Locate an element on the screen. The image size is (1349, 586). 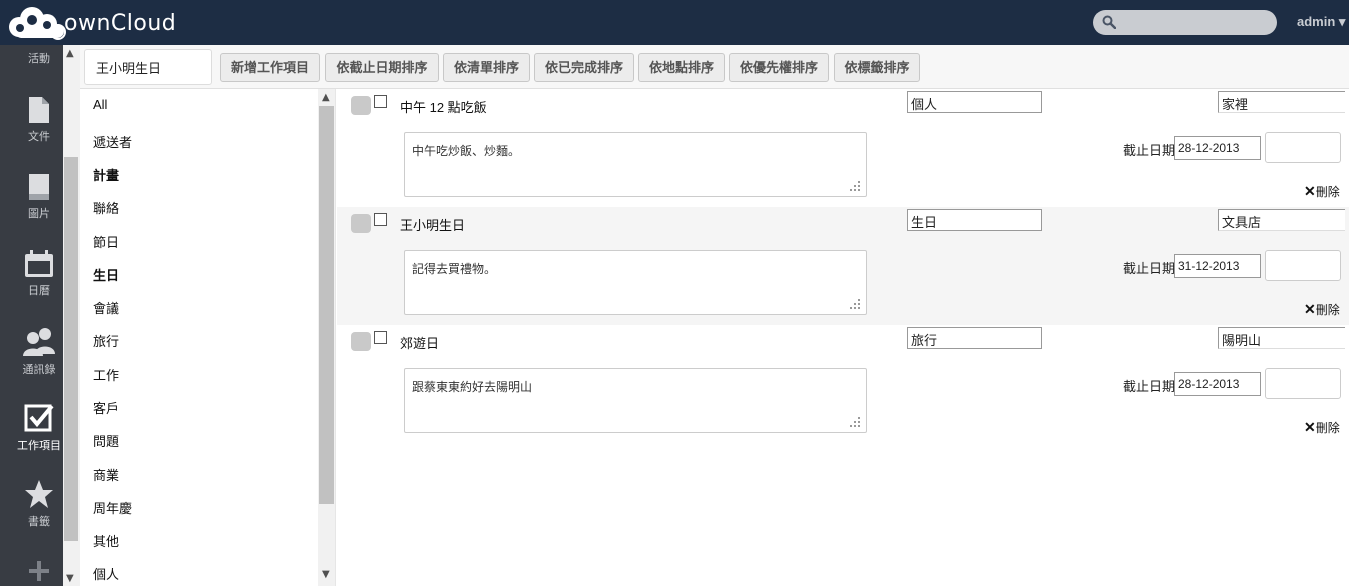
due-date-input: 31-12-2013 is located at coordinates (1217, 266).